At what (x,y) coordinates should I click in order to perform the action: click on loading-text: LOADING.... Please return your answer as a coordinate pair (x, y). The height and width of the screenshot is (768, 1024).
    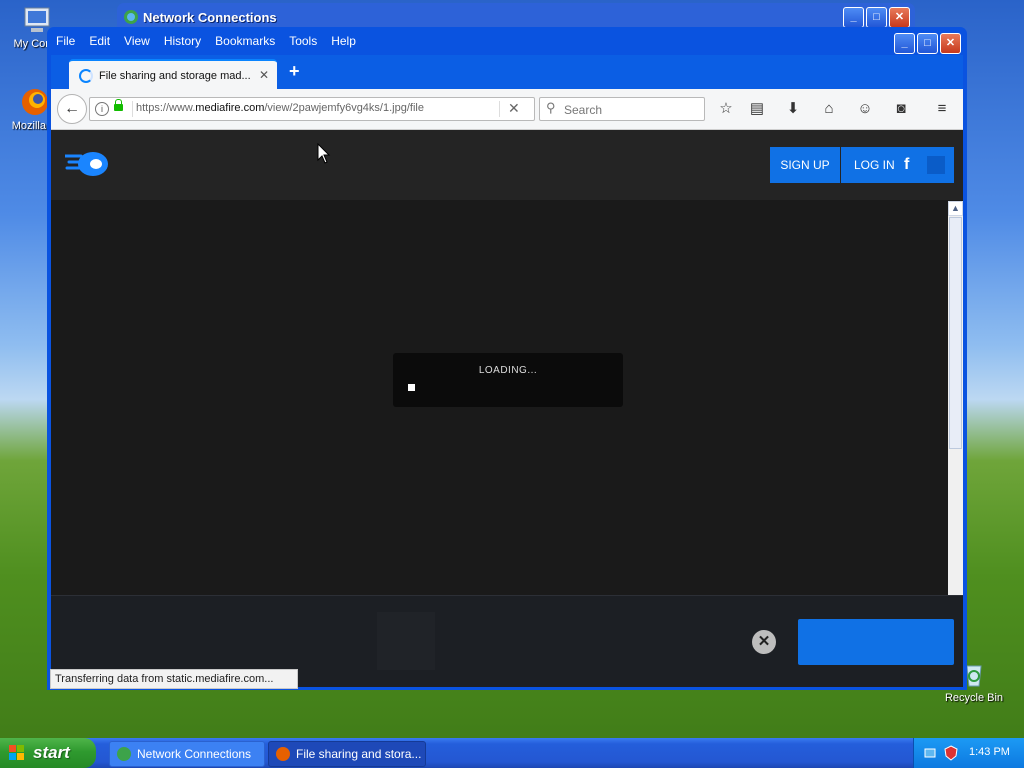
    Looking at the image, I should click on (508, 370).